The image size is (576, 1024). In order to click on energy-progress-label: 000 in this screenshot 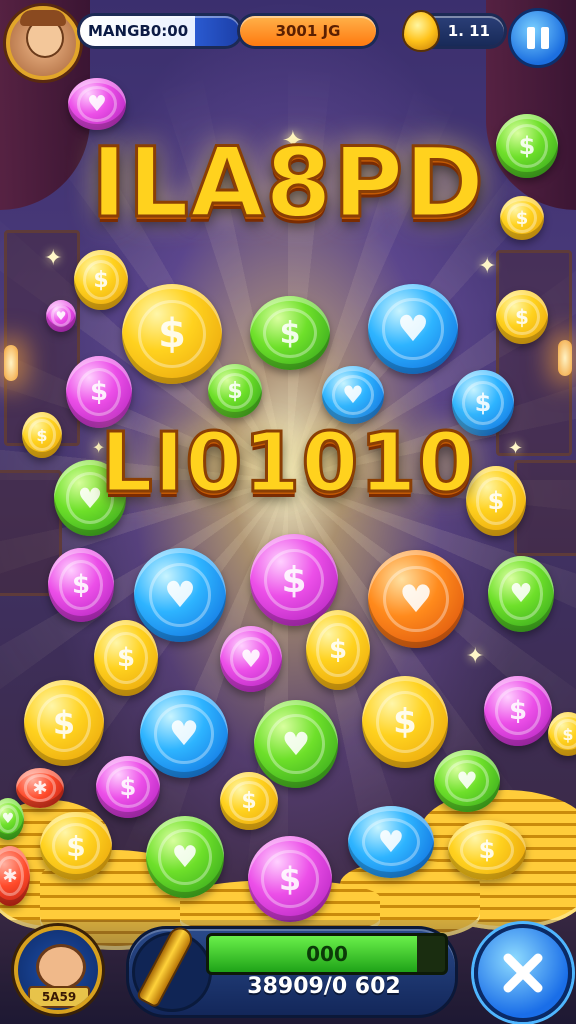, I will do `click(327, 954)`.